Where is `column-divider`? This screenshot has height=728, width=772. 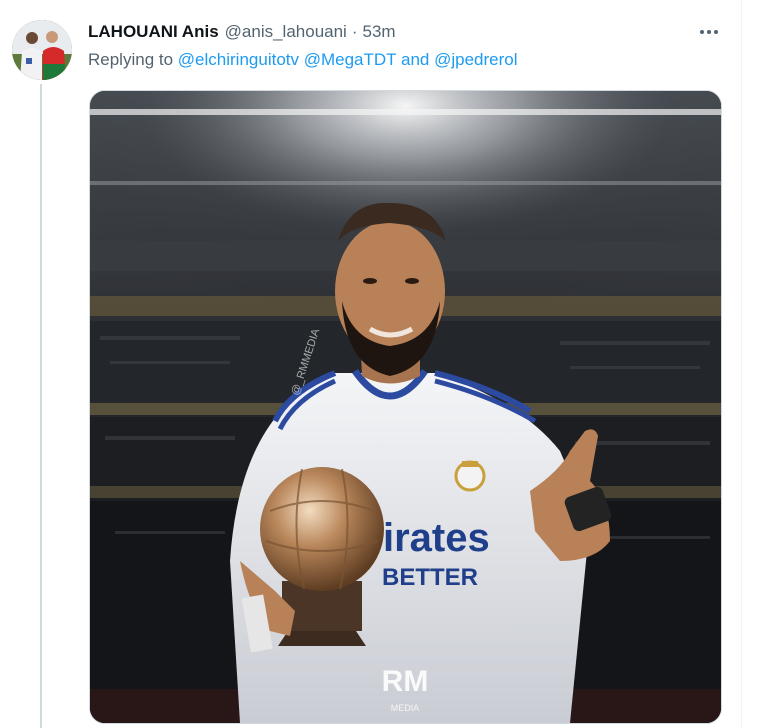
column-divider is located at coordinates (741, 364).